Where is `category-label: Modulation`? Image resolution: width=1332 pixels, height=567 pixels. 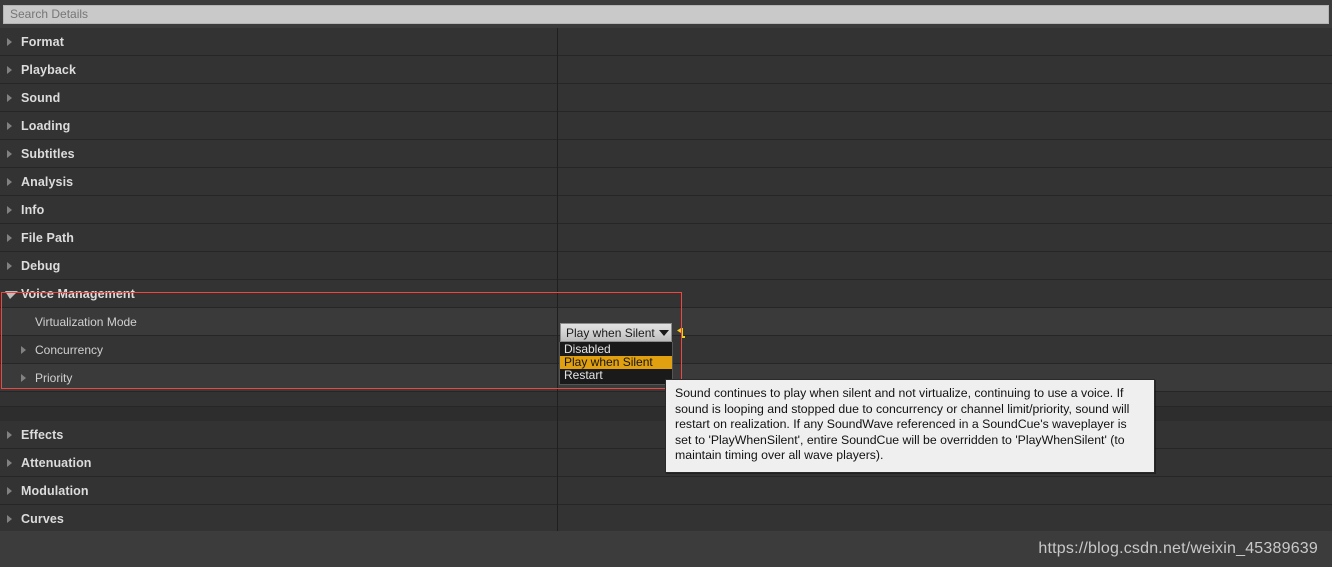 category-label: Modulation is located at coordinates (55, 490).